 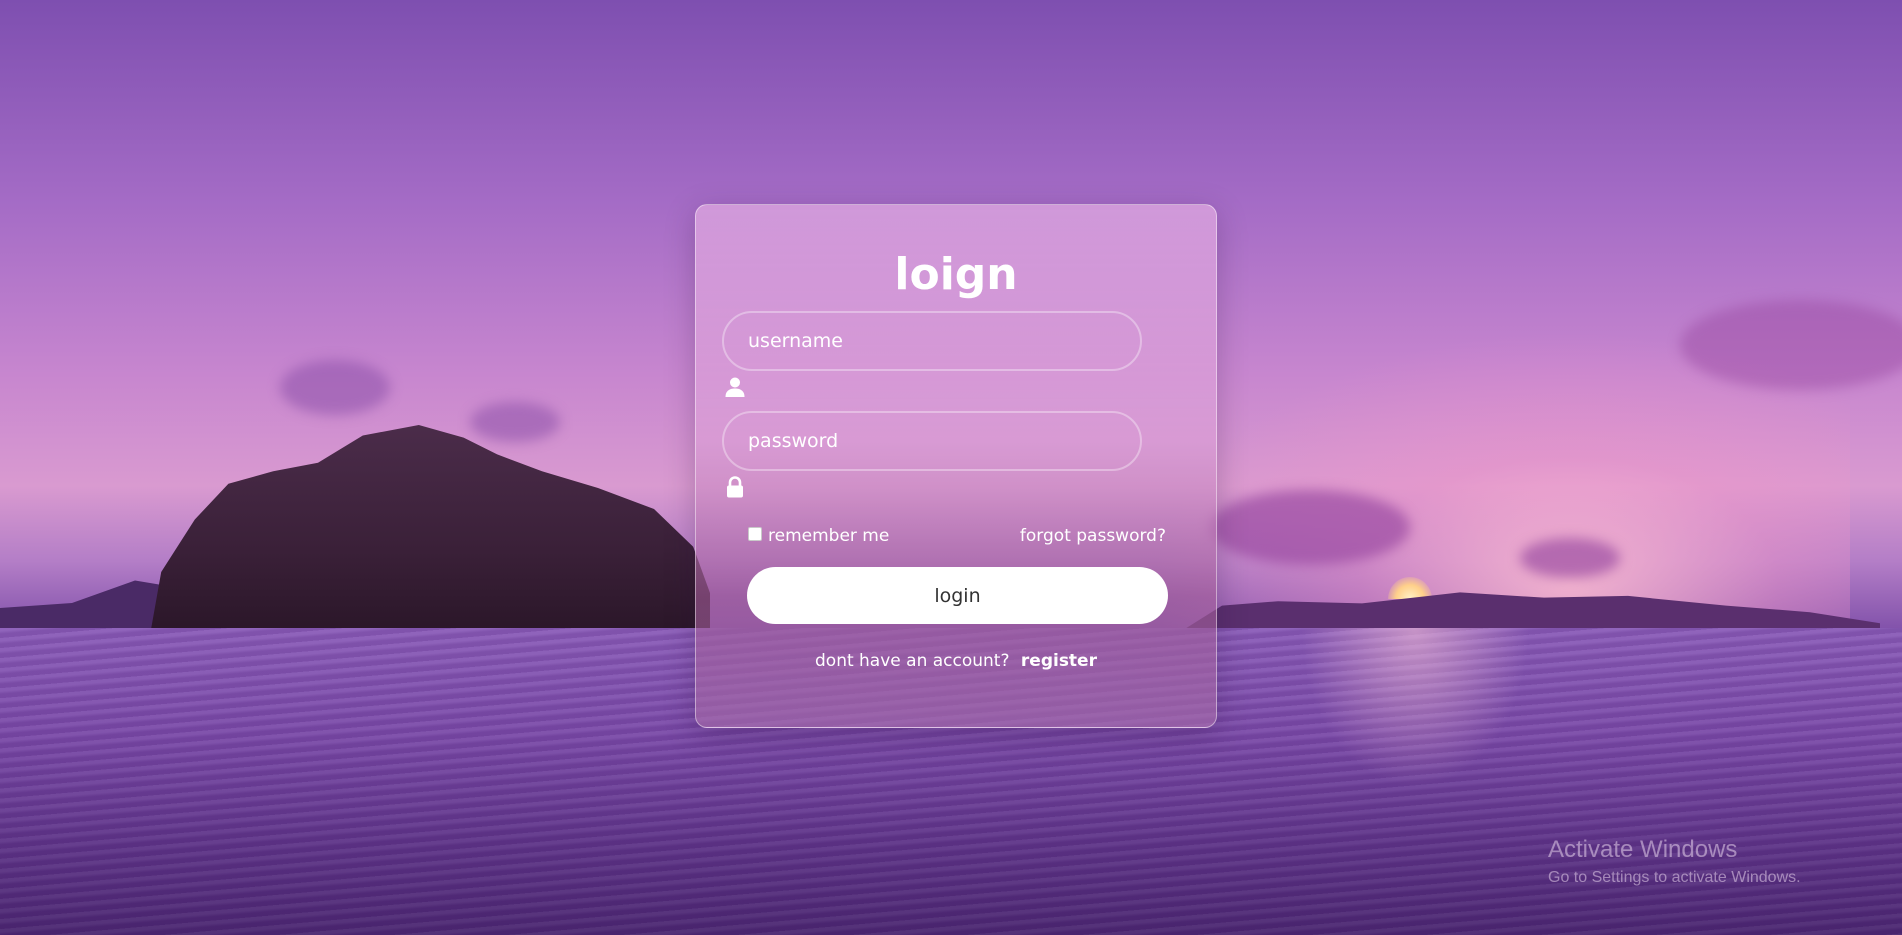 What do you see at coordinates (912, 661) in the screenshot?
I see `register-prompt: dont have an account?` at bounding box center [912, 661].